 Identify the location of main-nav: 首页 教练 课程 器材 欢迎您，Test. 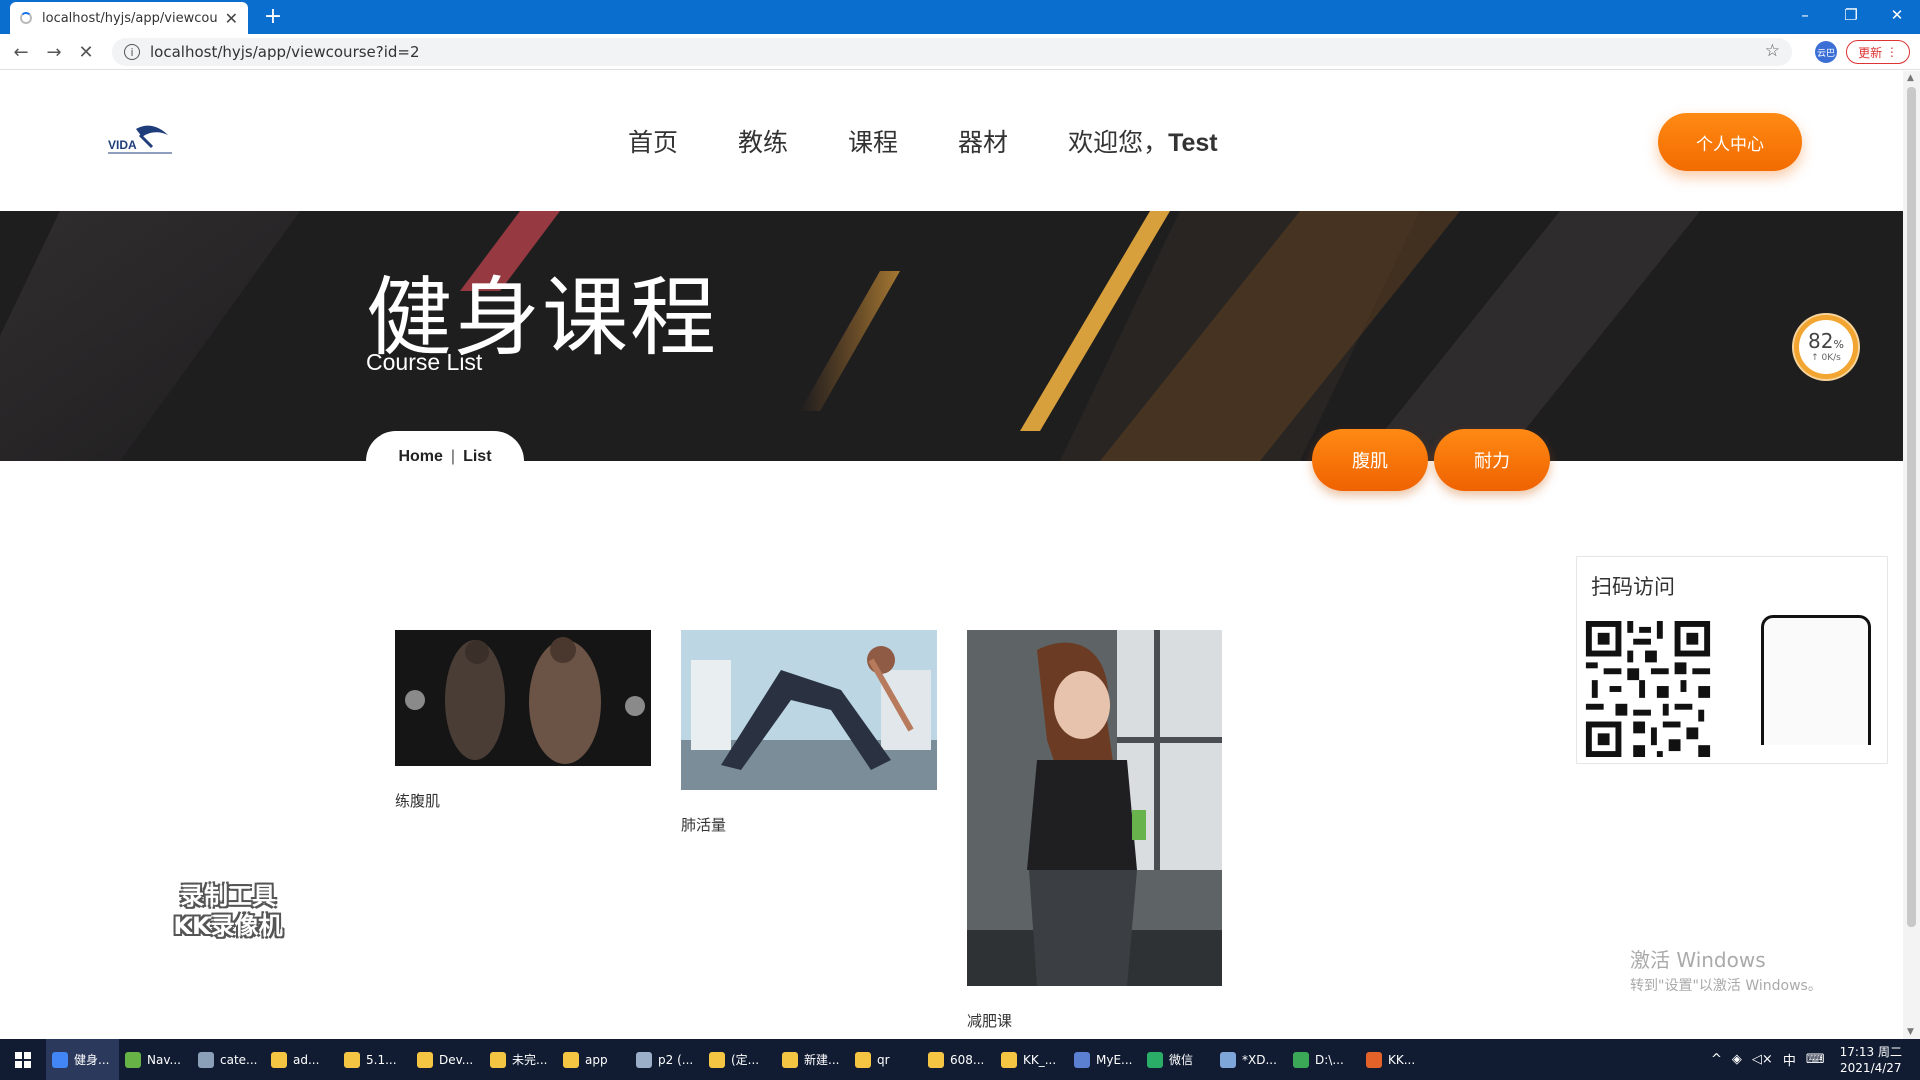
(923, 141).